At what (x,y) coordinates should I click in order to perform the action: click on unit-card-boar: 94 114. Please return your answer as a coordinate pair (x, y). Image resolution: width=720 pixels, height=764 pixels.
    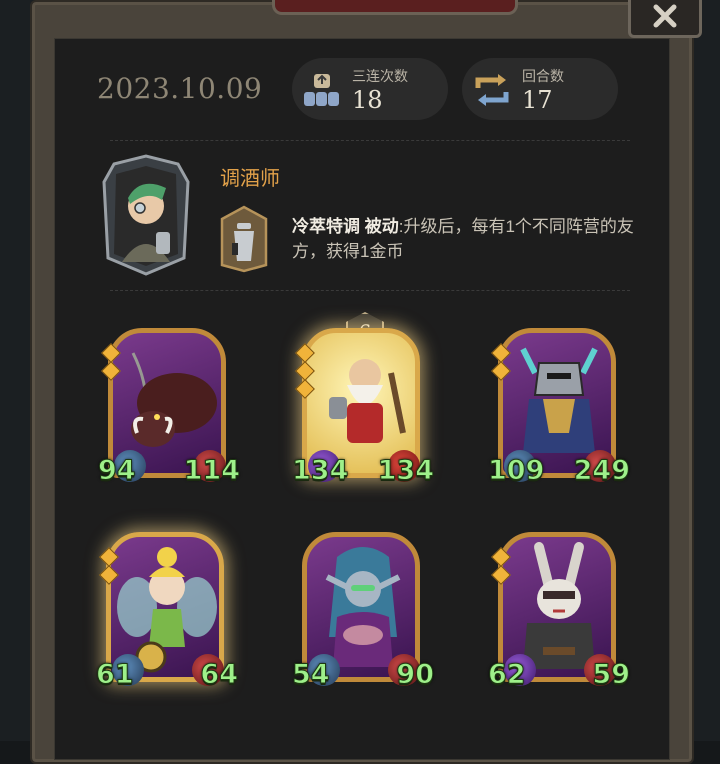
    Looking at the image, I should click on (169, 408).